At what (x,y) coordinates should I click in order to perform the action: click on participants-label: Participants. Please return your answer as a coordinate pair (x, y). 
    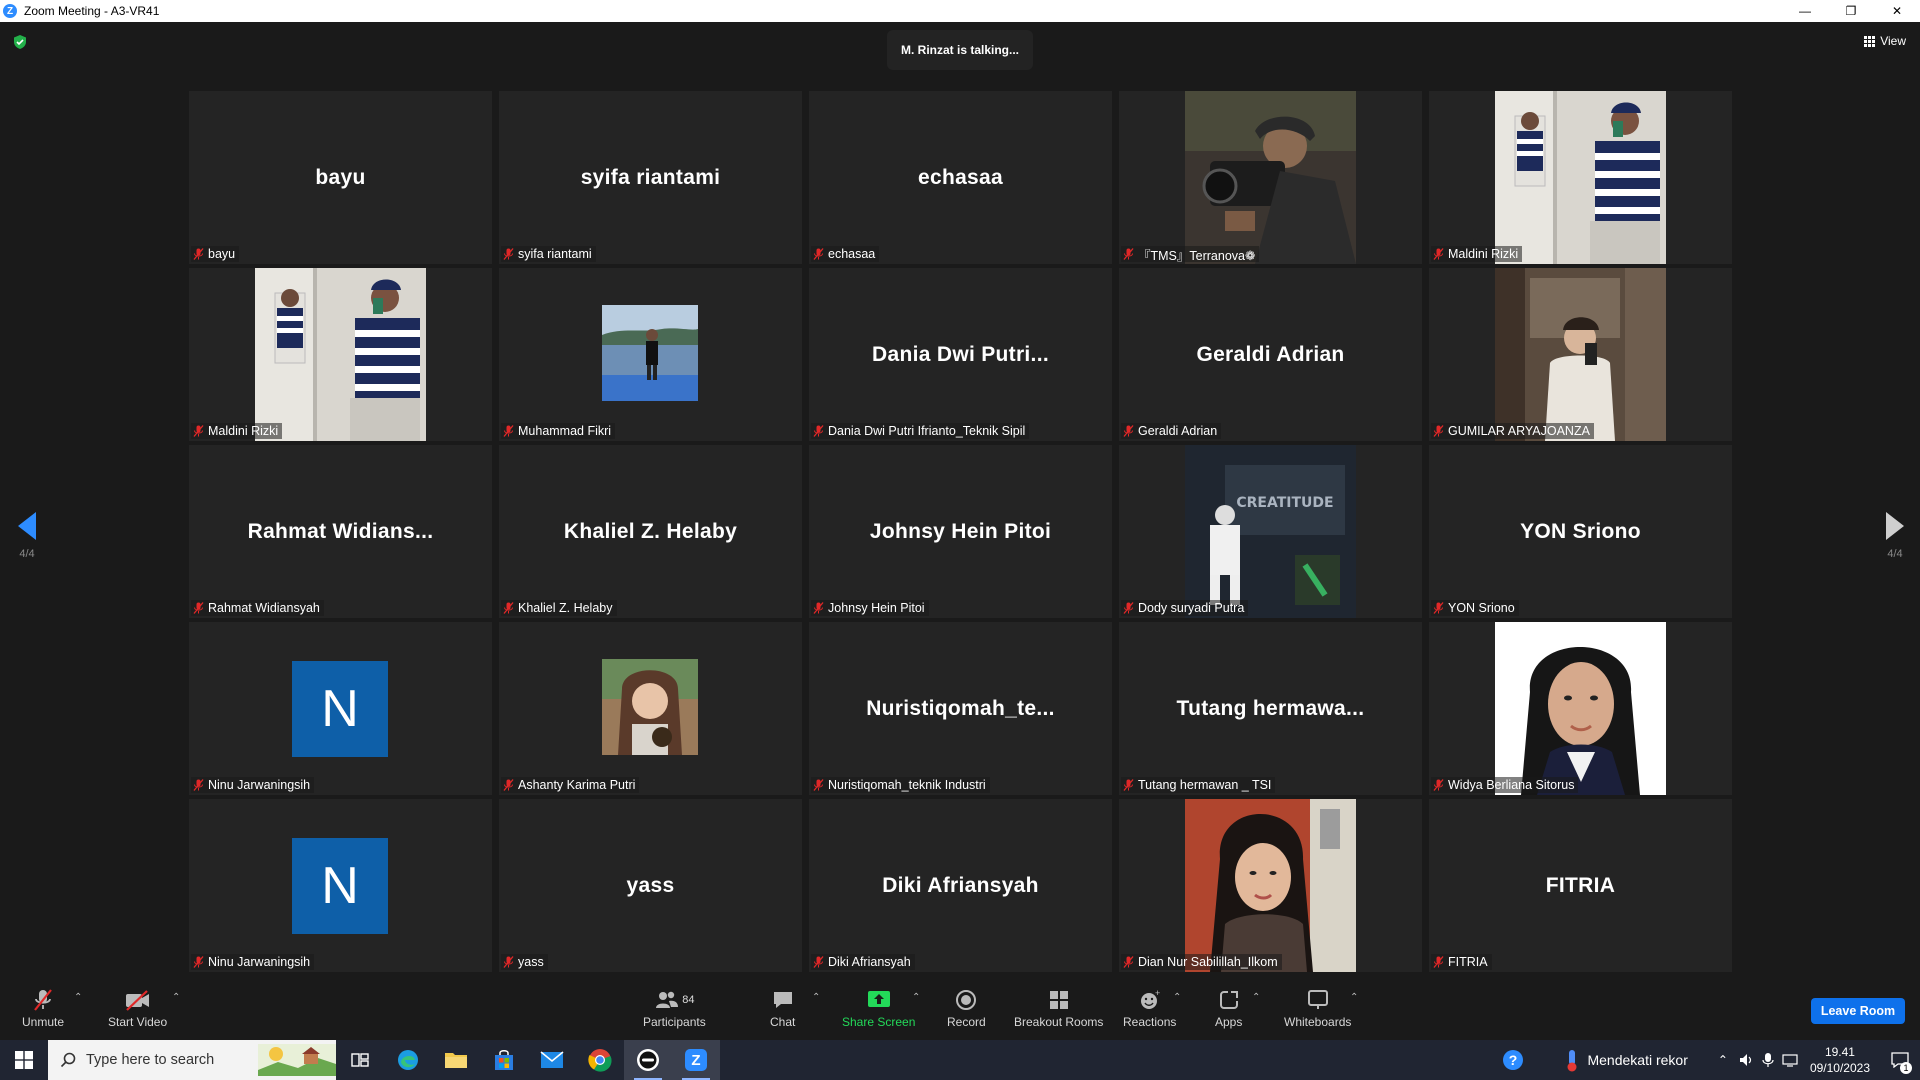
    Looking at the image, I should click on (674, 1022).